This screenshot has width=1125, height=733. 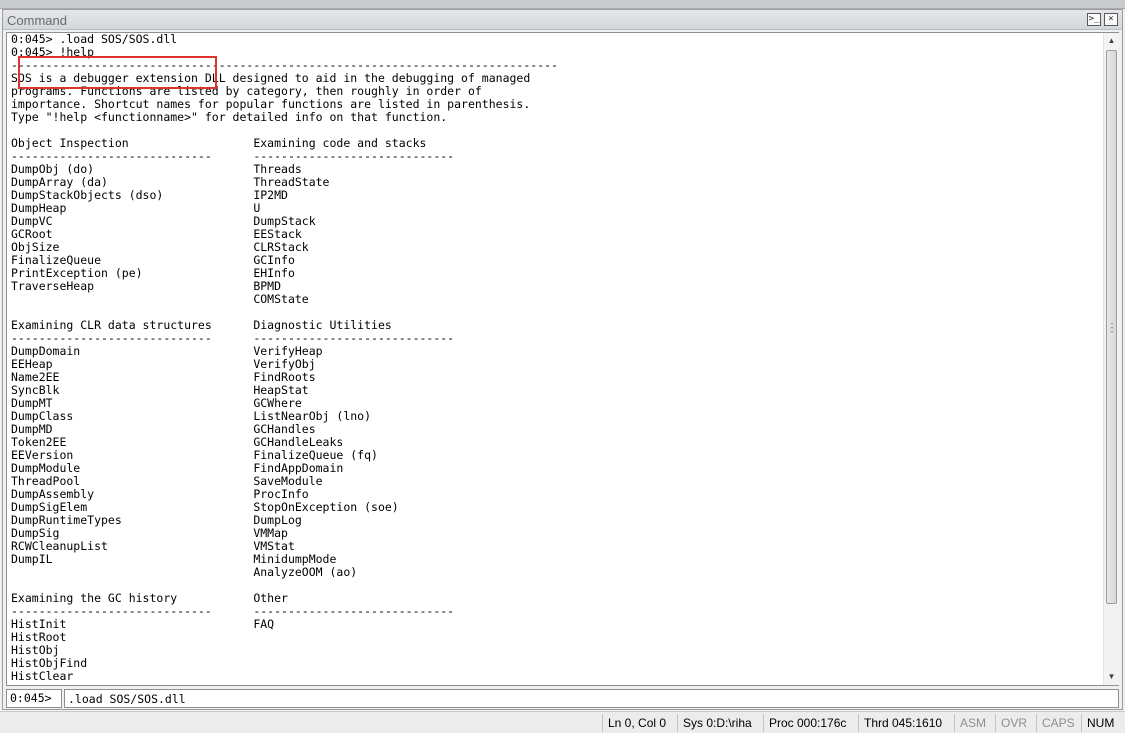 I want to click on close-icon: ×, so click(x=1111, y=19).